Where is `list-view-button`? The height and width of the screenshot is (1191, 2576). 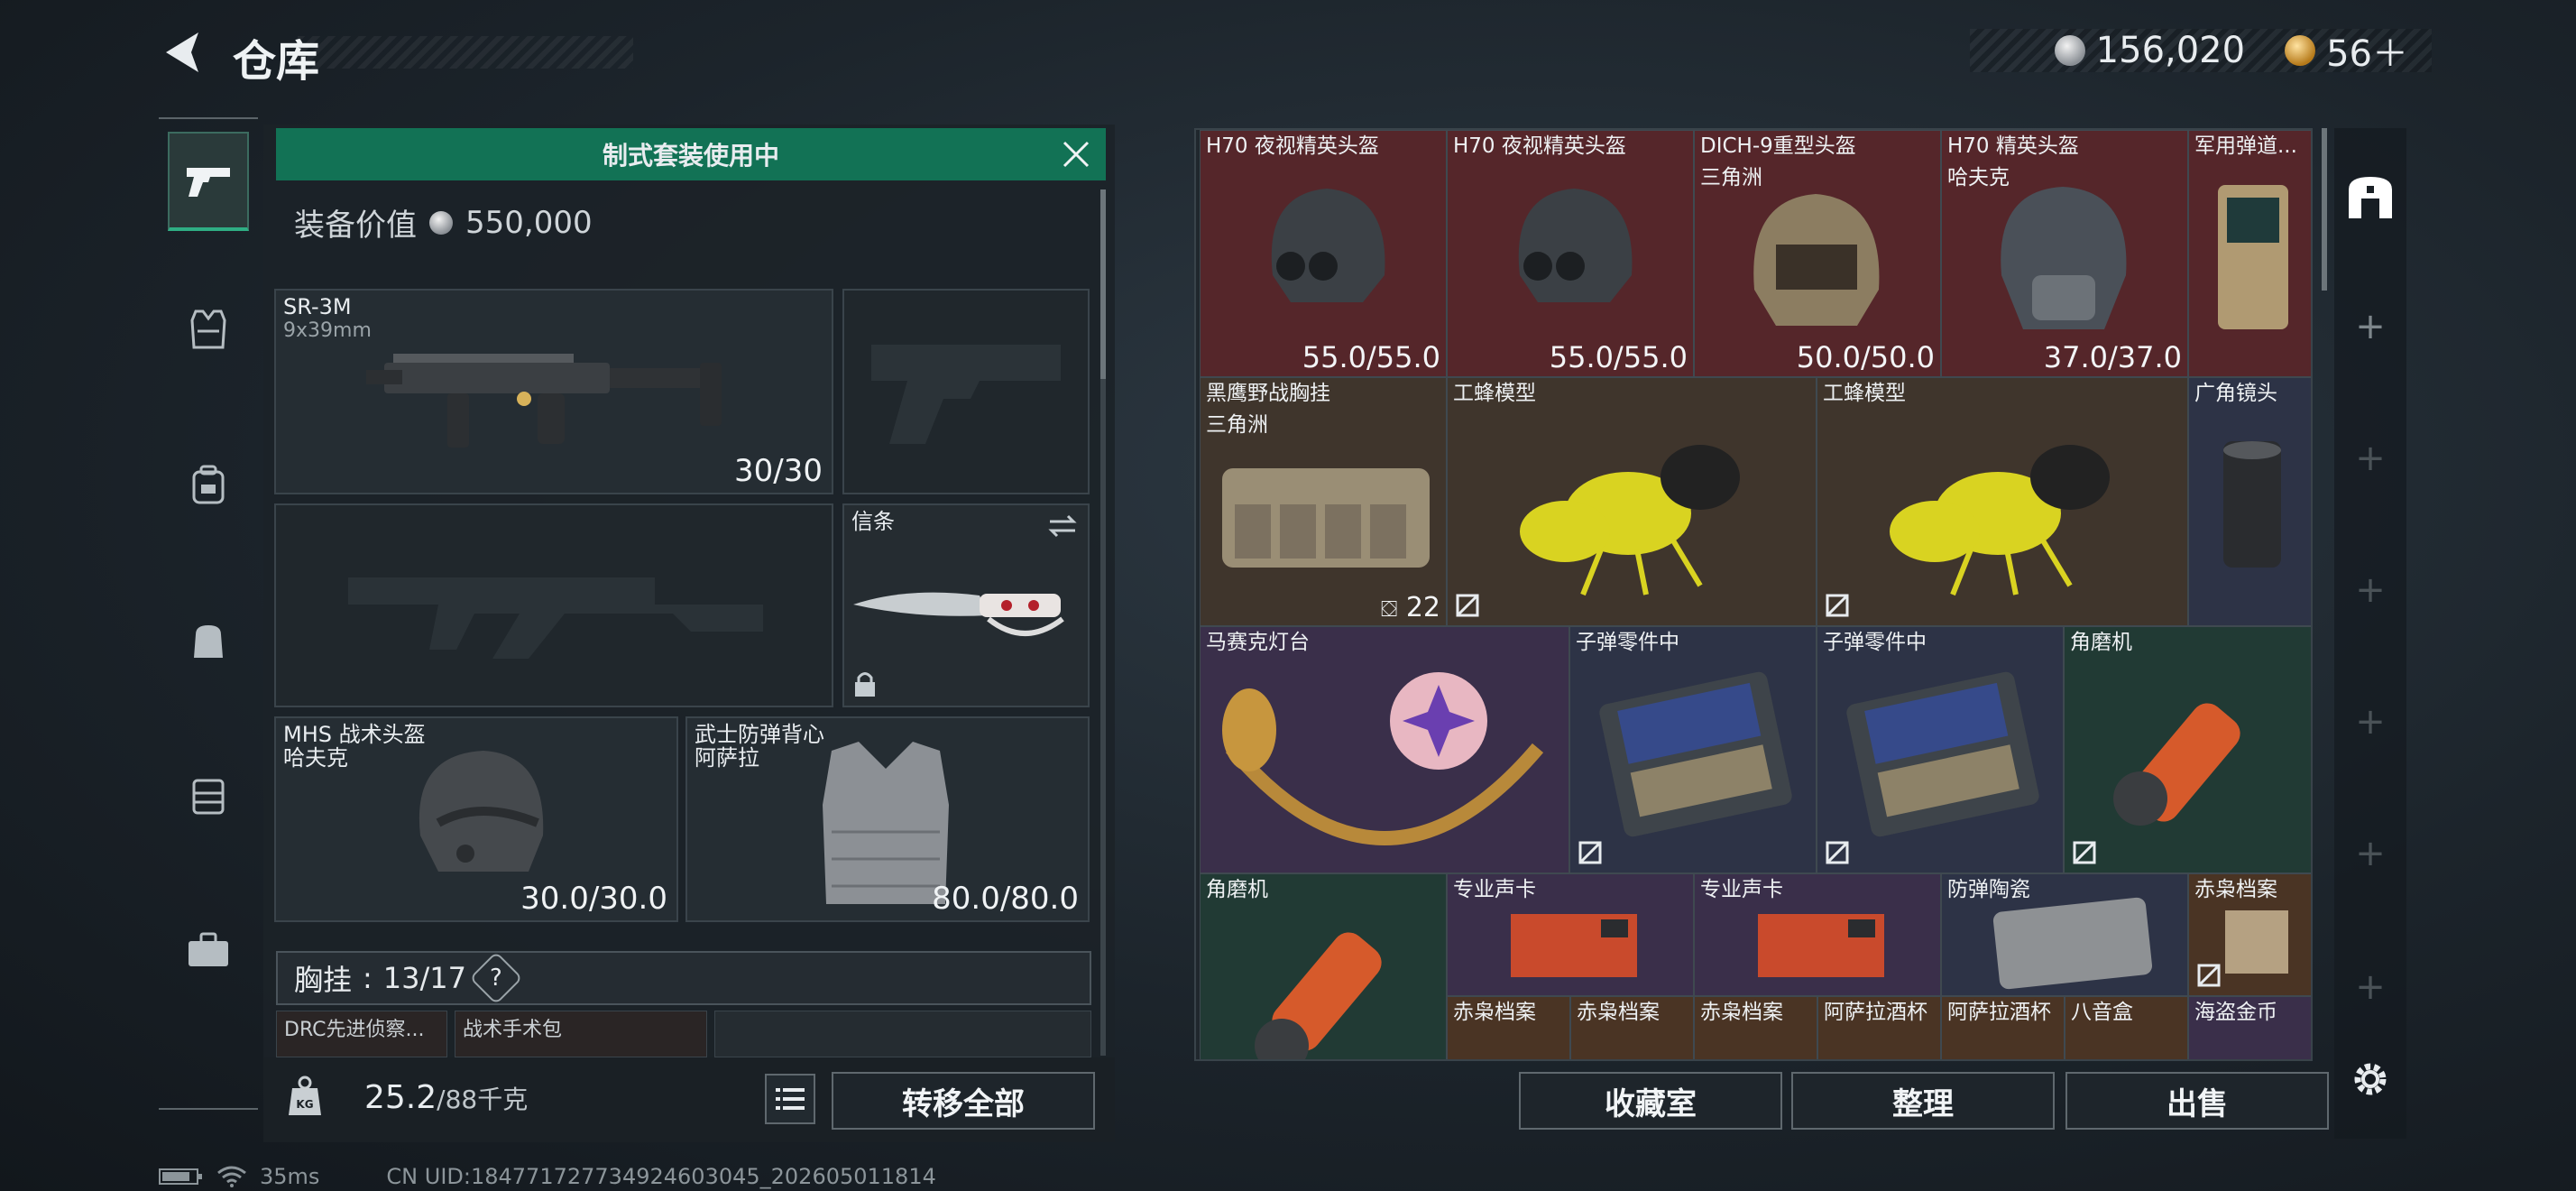 list-view-button is located at coordinates (790, 1099).